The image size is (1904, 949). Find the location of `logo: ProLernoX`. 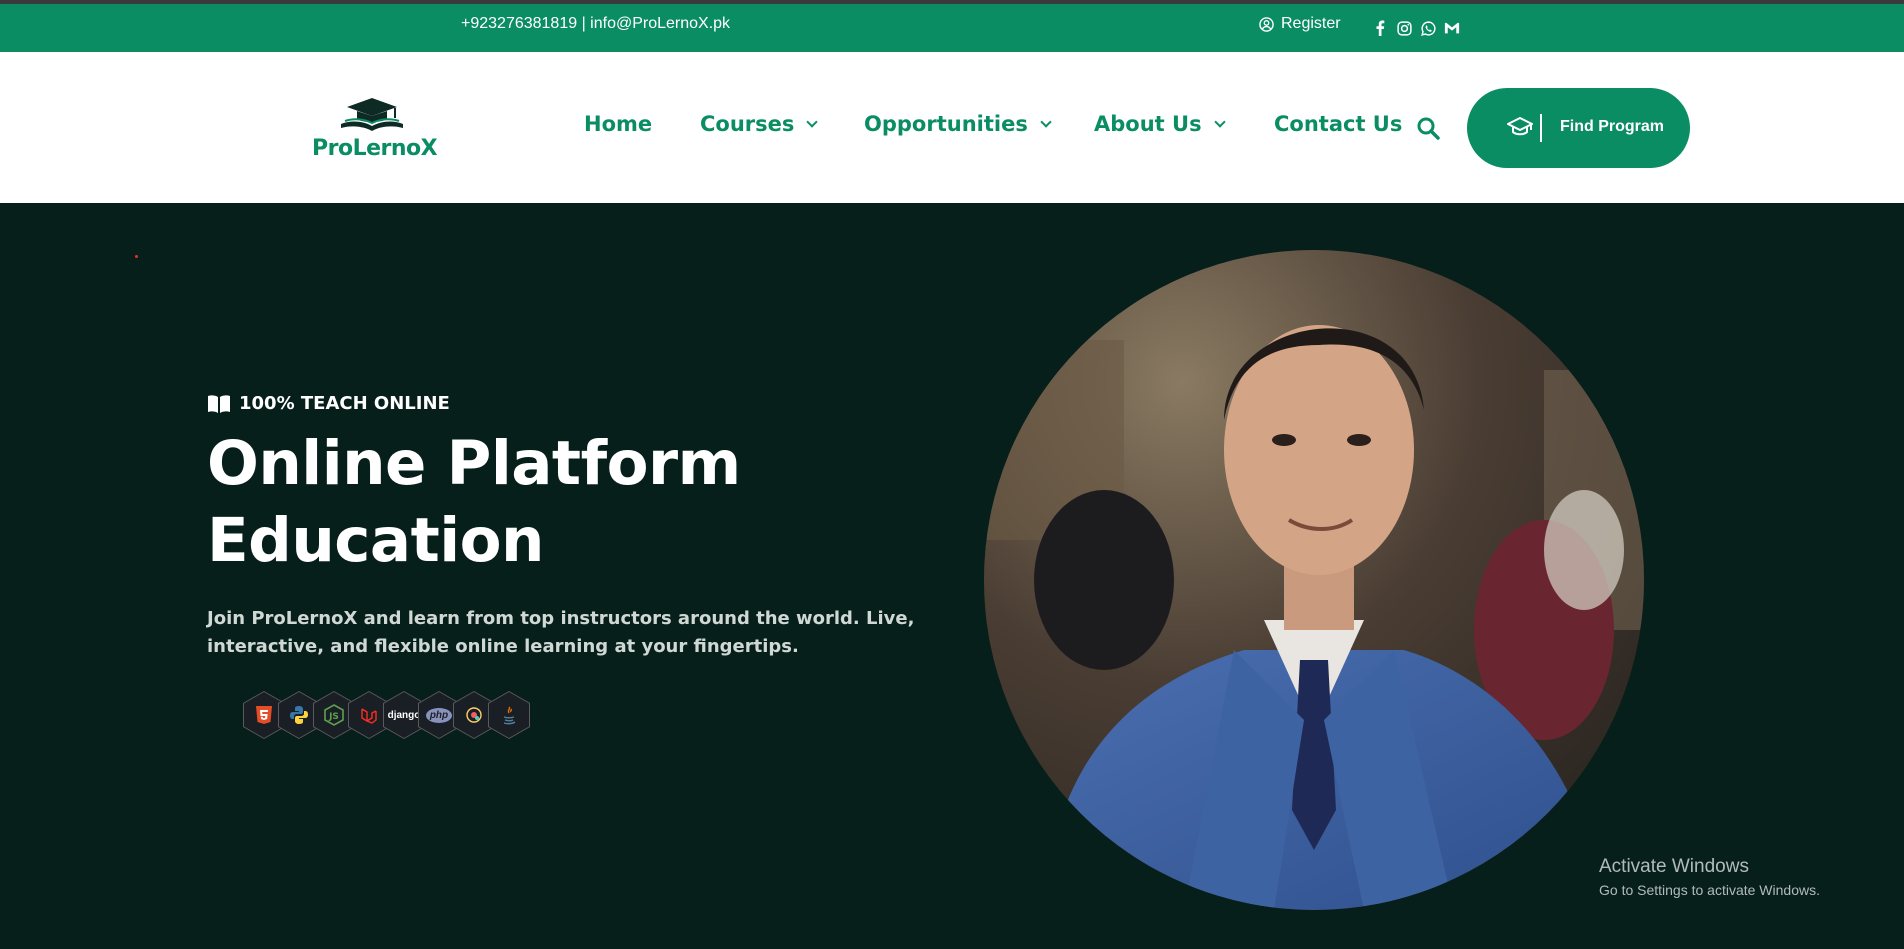

logo: ProLernoX is located at coordinates (375, 128).